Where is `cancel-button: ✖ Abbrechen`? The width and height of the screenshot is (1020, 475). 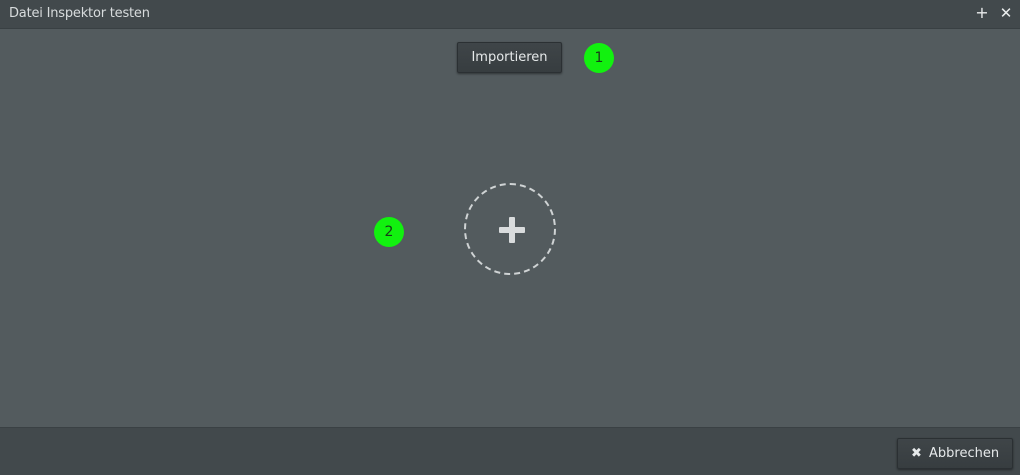 cancel-button: ✖ Abbrechen is located at coordinates (955, 453).